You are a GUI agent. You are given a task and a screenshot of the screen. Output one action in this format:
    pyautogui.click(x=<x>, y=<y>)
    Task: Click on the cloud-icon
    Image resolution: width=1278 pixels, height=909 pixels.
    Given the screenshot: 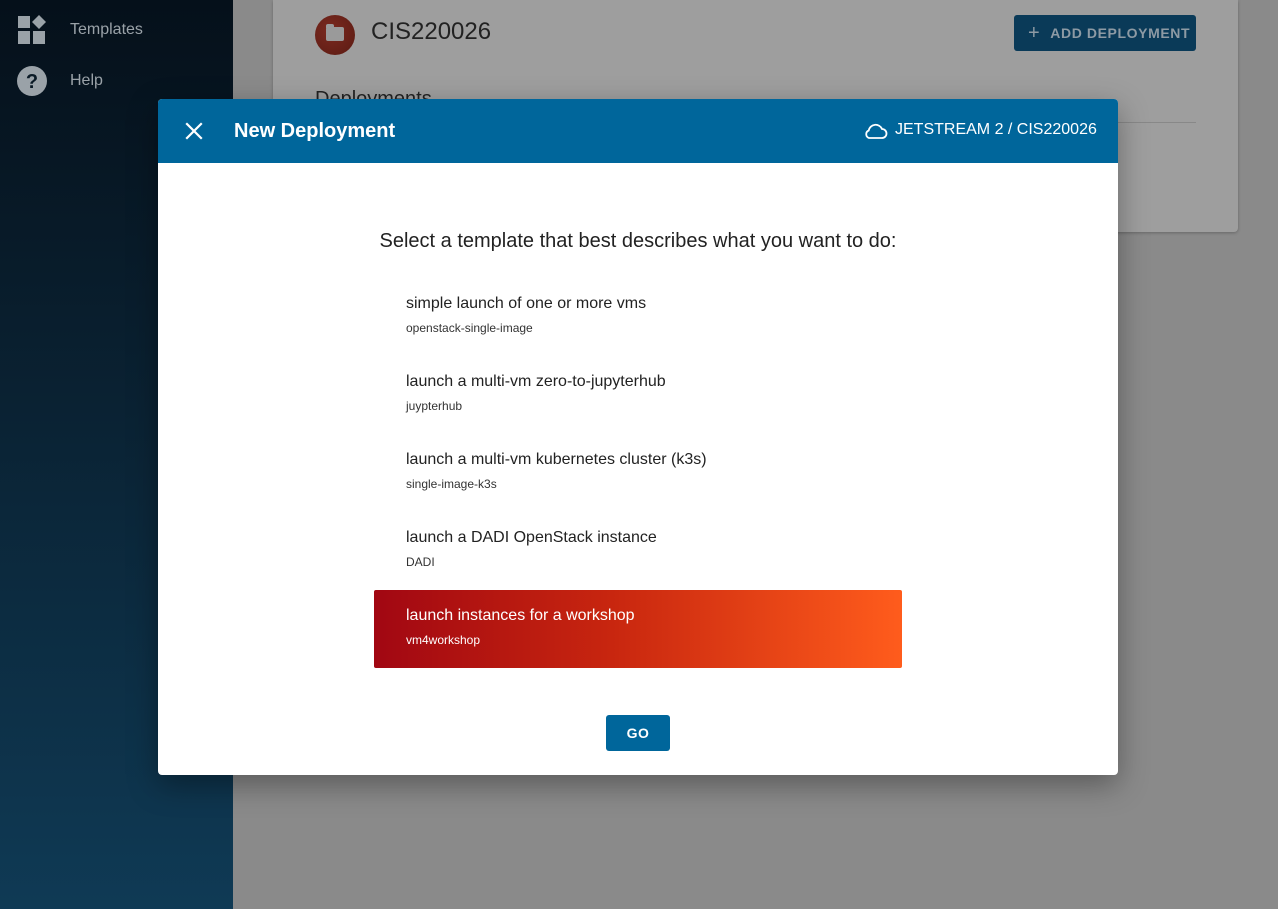 What is the action you would take?
    pyautogui.click(x=876, y=131)
    